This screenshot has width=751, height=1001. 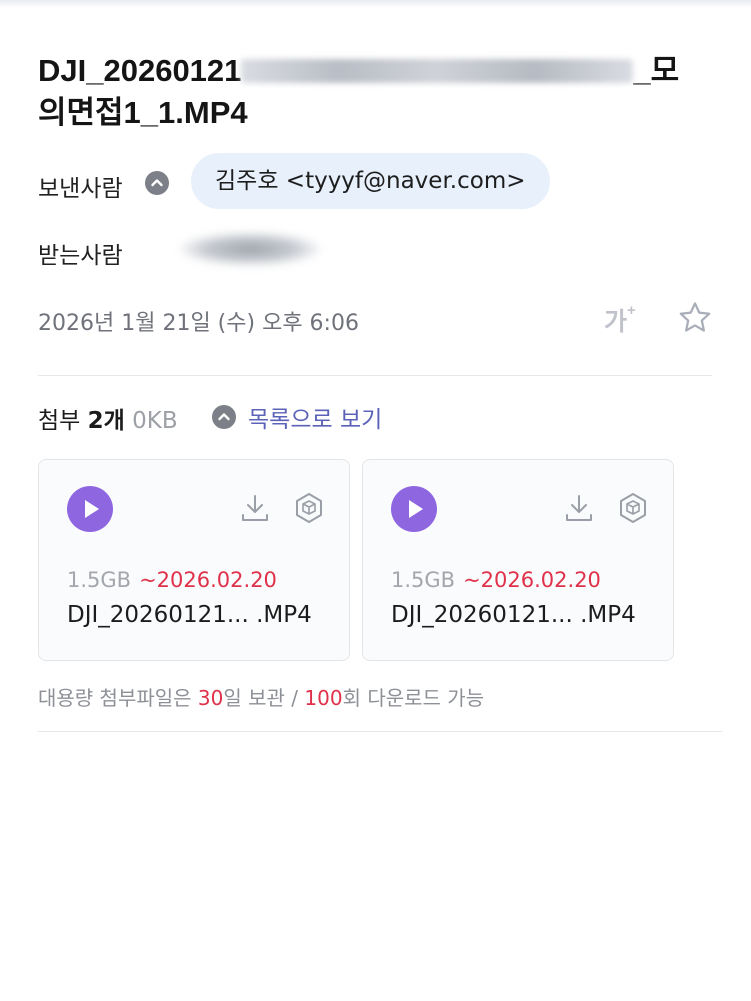 What do you see at coordinates (695, 318) in the screenshot?
I see `star-icon` at bounding box center [695, 318].